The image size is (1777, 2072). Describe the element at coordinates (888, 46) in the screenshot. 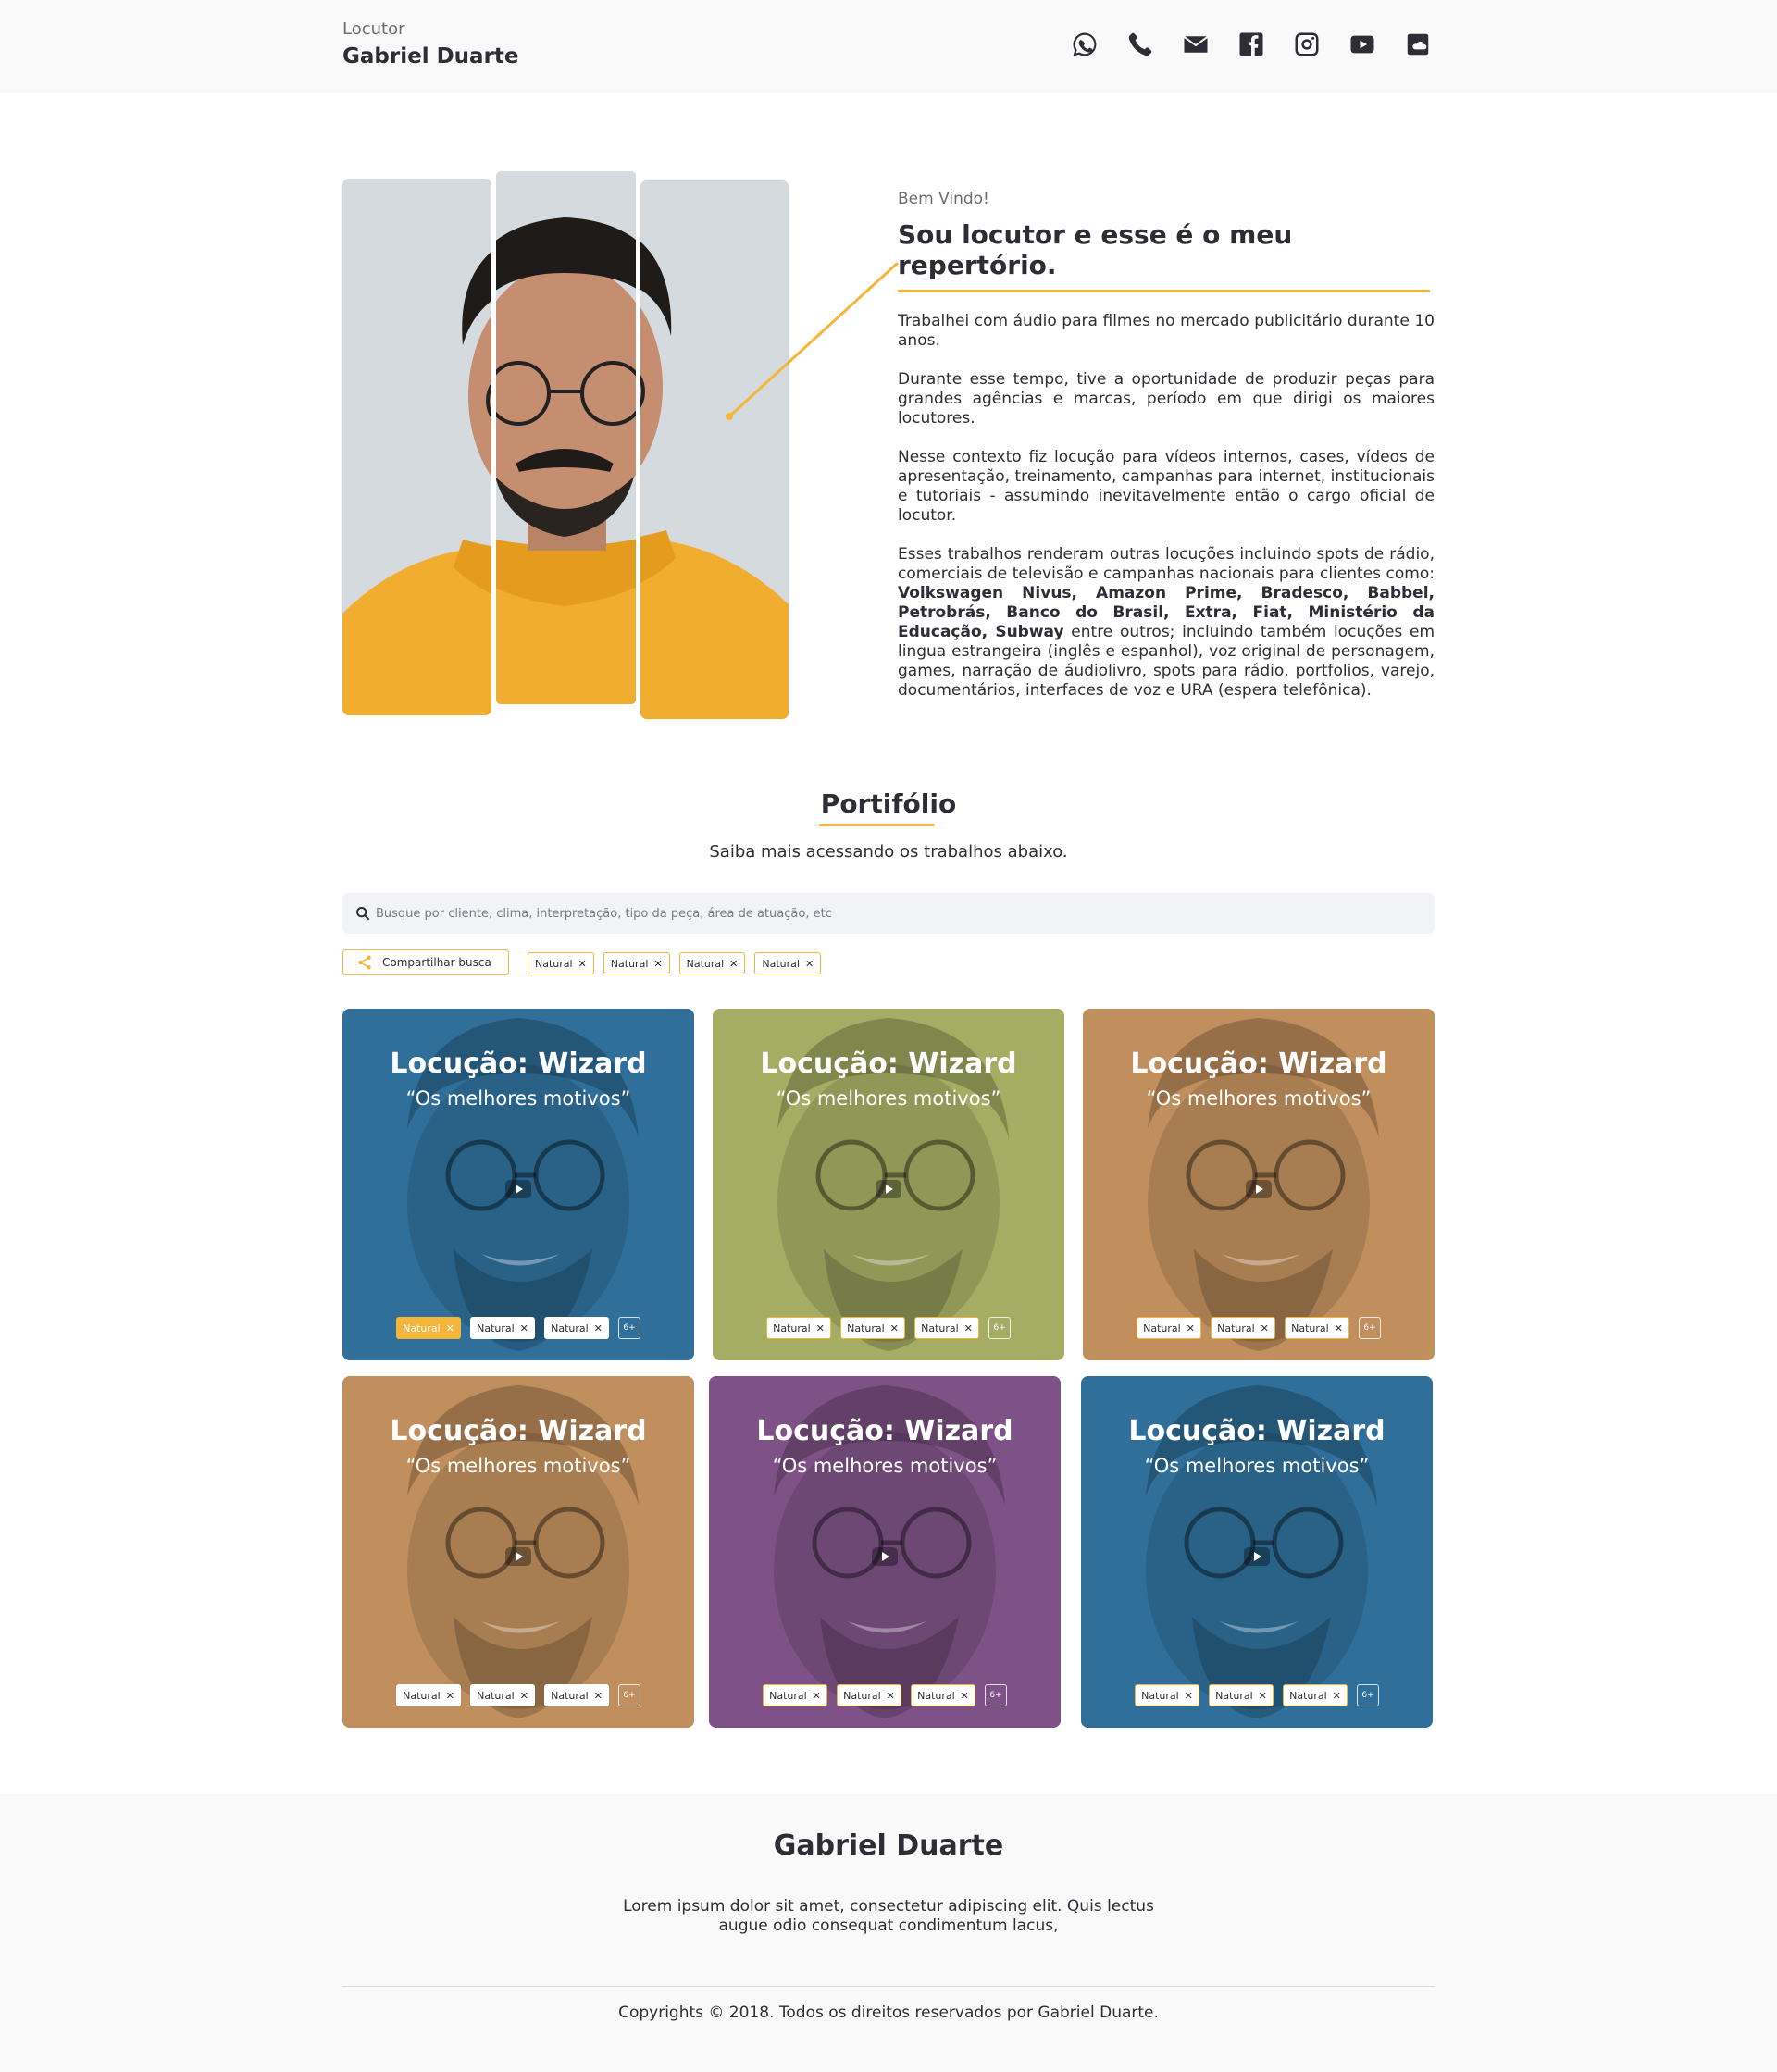

I see `site-header: Locutor Gabriel Duarte` at that location.